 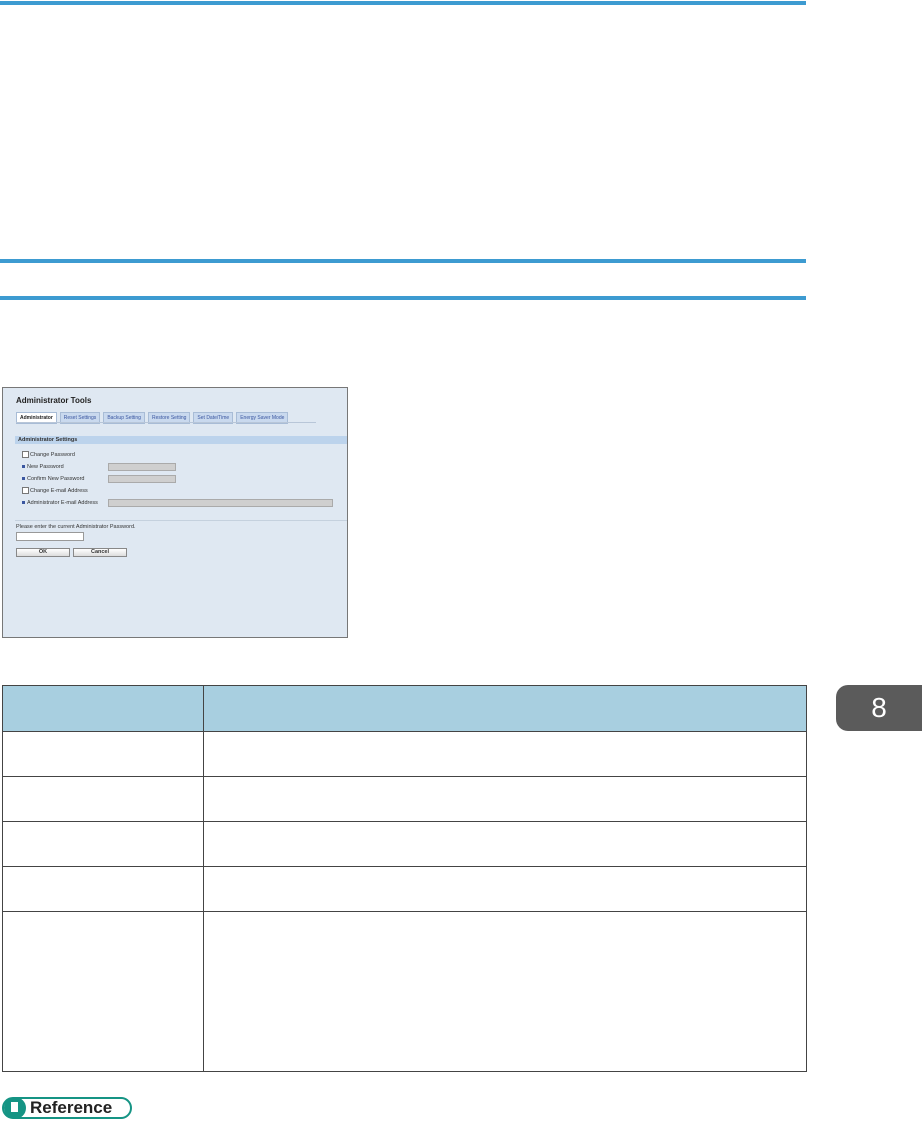 I want to click on admin-email-label: Administrator E-mail Address, so click(x=62, y=503).